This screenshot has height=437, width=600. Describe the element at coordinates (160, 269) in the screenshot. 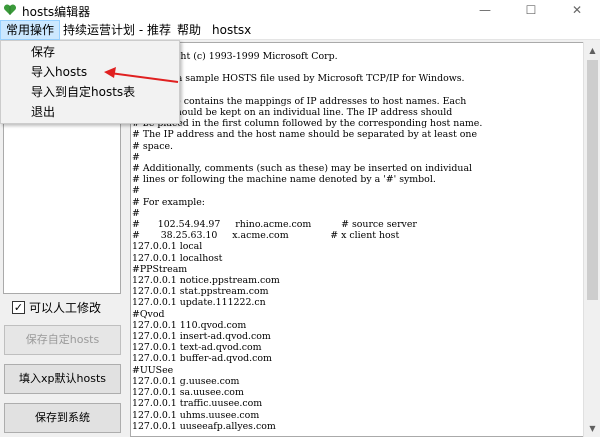

I see `editor-line: #PPStream` at that location.